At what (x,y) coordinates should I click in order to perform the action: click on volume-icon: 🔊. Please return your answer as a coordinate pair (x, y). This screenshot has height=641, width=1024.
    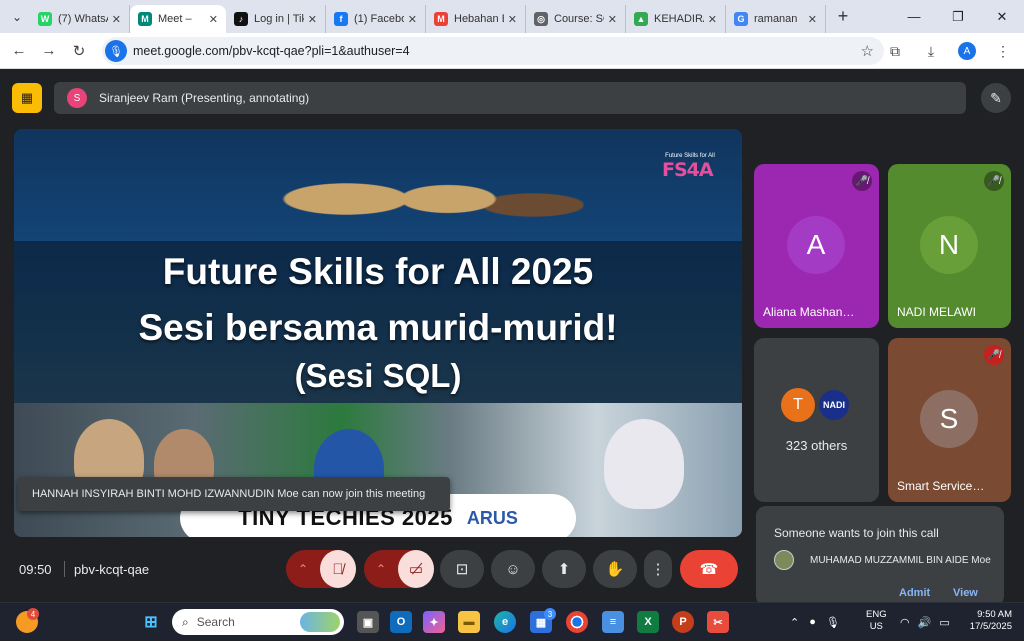
    Looking at the image, I should click on (924, 622).